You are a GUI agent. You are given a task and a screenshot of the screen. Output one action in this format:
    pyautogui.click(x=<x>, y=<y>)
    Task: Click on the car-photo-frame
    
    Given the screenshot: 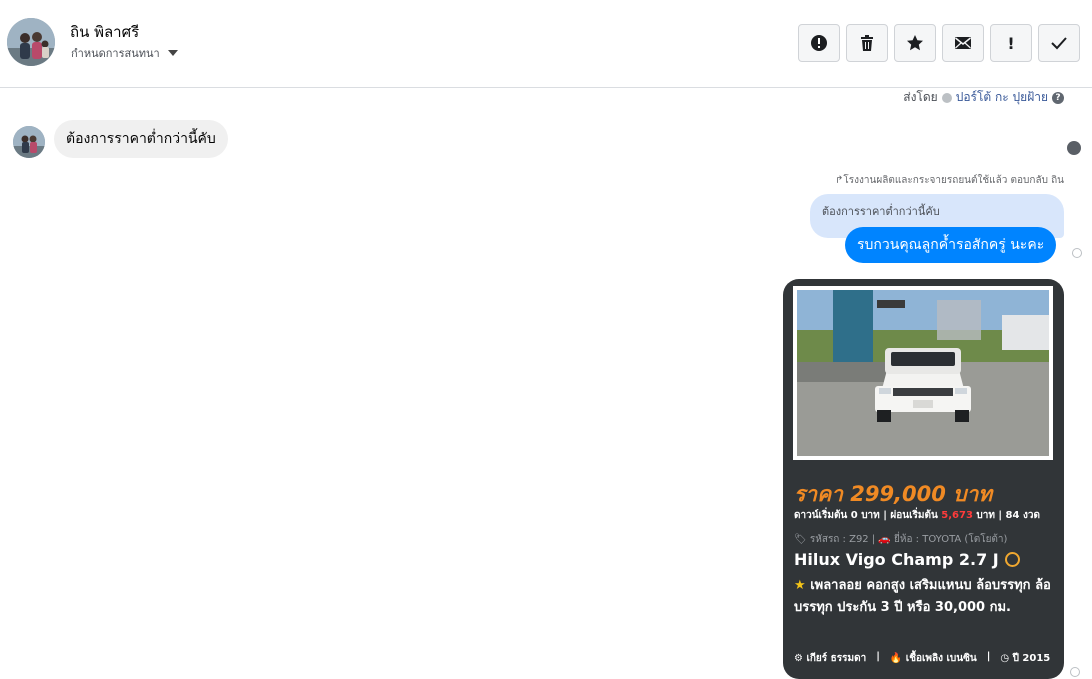 What is the action you would take?
    pyautogui.click(x=923, y=373)
    